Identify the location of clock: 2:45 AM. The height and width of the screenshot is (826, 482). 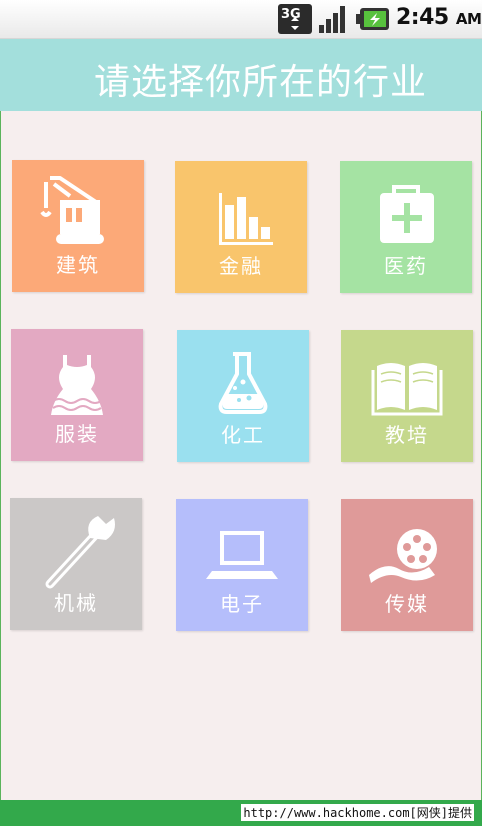
(439, 17).